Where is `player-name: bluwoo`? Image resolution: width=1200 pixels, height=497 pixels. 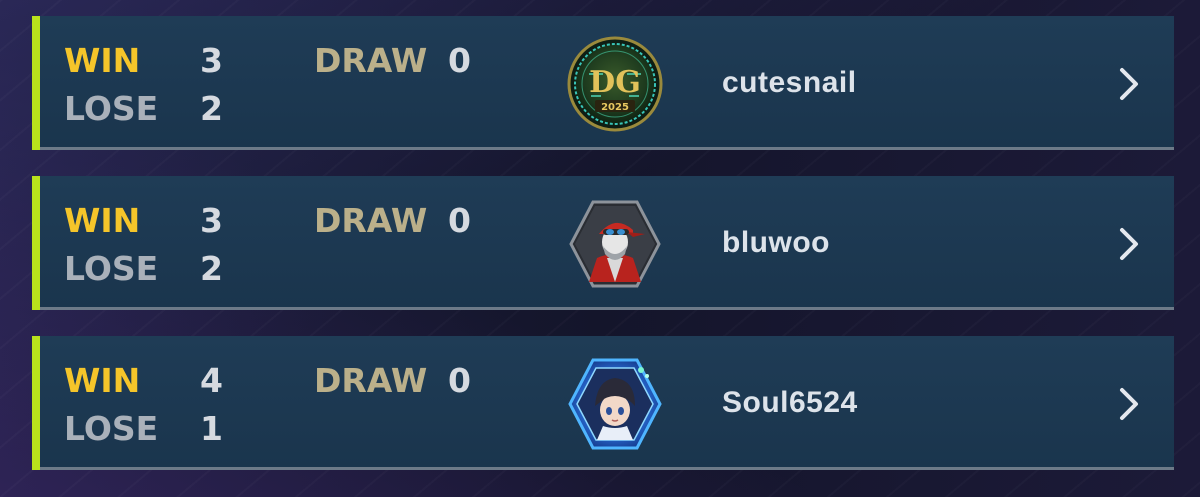
player-name: bluwoo is located at coordinates (776, 242).